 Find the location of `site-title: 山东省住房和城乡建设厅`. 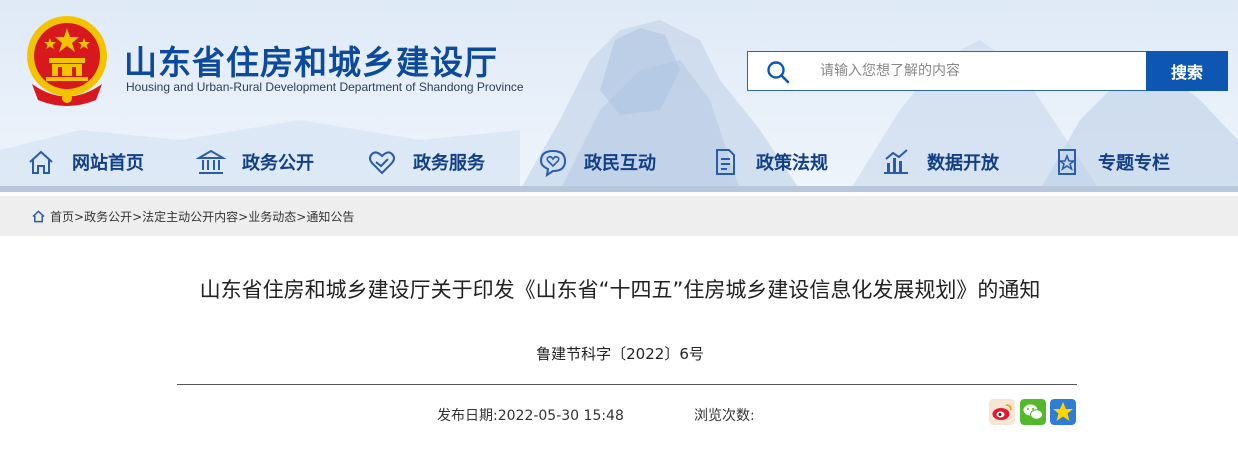

site-title: 山东省住房和城乡建设厅 is located at coordinates (311, 62).